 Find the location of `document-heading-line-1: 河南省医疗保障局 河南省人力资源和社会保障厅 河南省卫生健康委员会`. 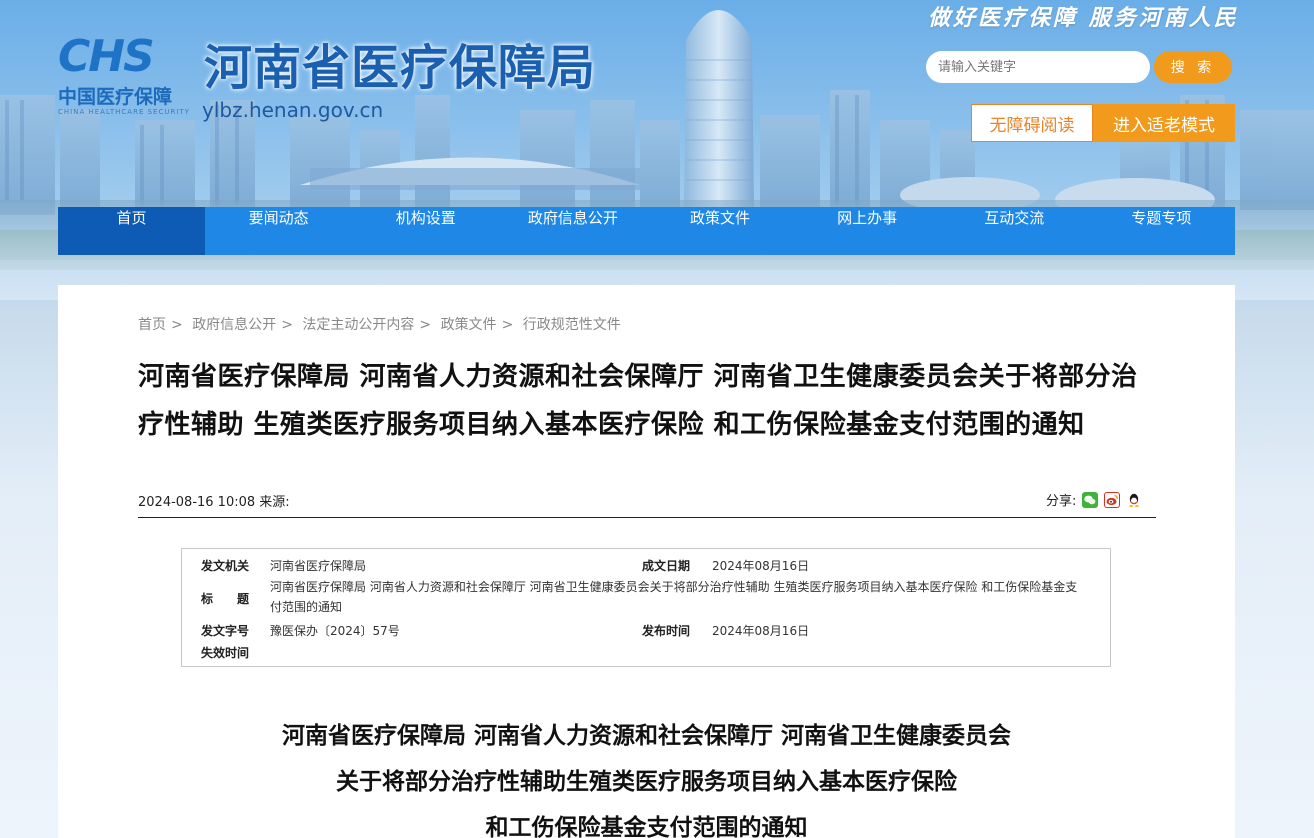

document-heading-line-1: 河南省医疗保障局 河南省人力资源和社会保障厅 河南省卫生健康委员会 is located at coordinates (646, 735).